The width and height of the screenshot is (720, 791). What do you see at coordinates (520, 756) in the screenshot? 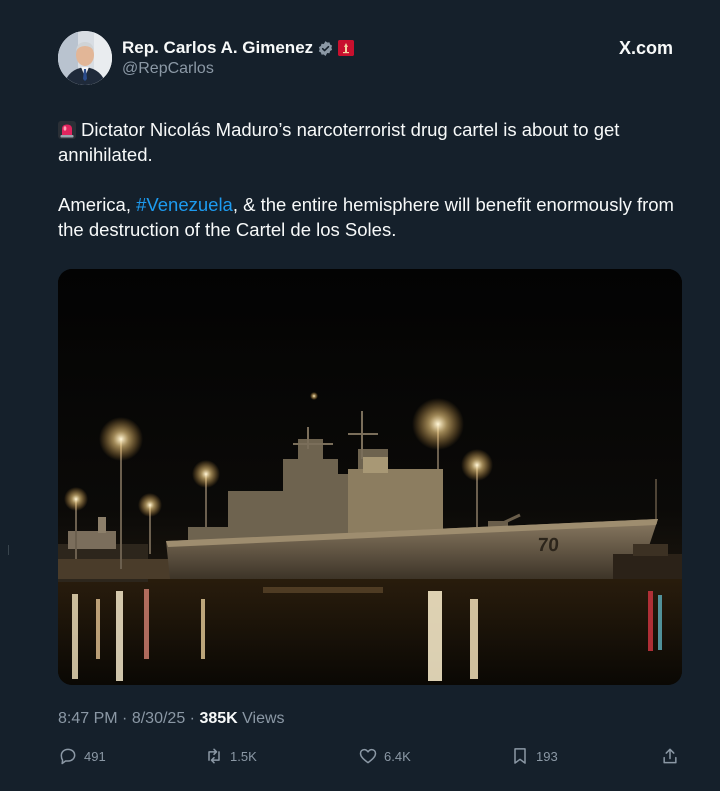
I see `bookmark-icon` at bounding box center [520, 756].